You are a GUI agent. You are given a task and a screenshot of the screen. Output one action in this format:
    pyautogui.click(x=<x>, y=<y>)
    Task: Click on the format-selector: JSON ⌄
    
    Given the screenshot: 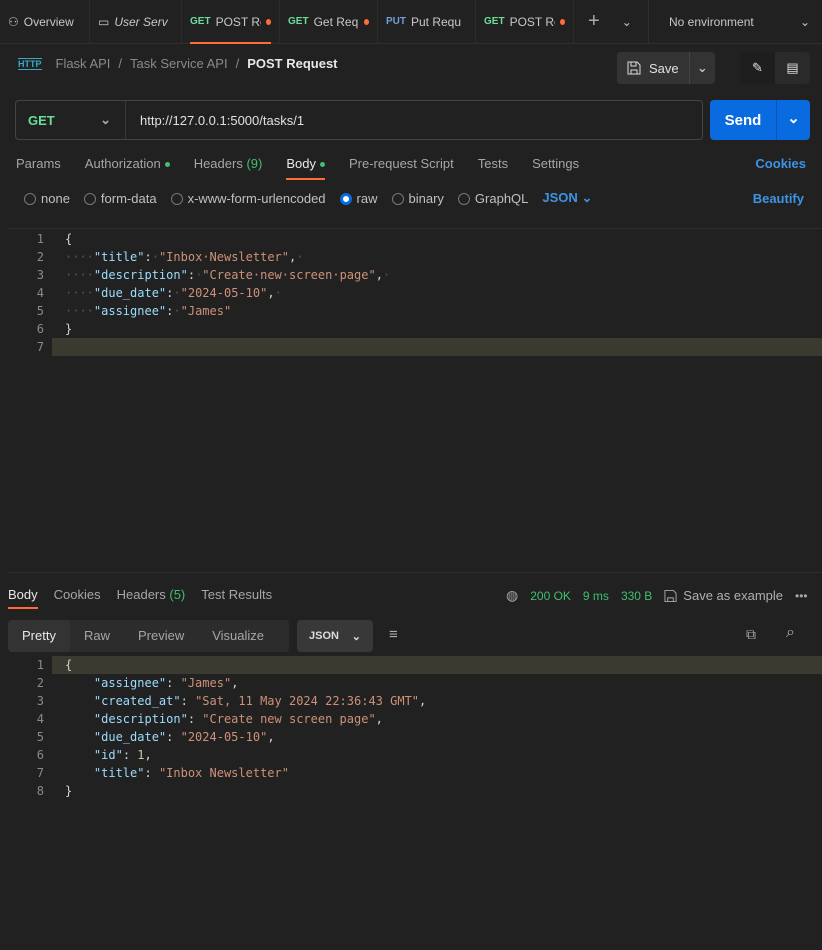 What is the action you would take?
    pyautogui.click(x=567, y=198)
    